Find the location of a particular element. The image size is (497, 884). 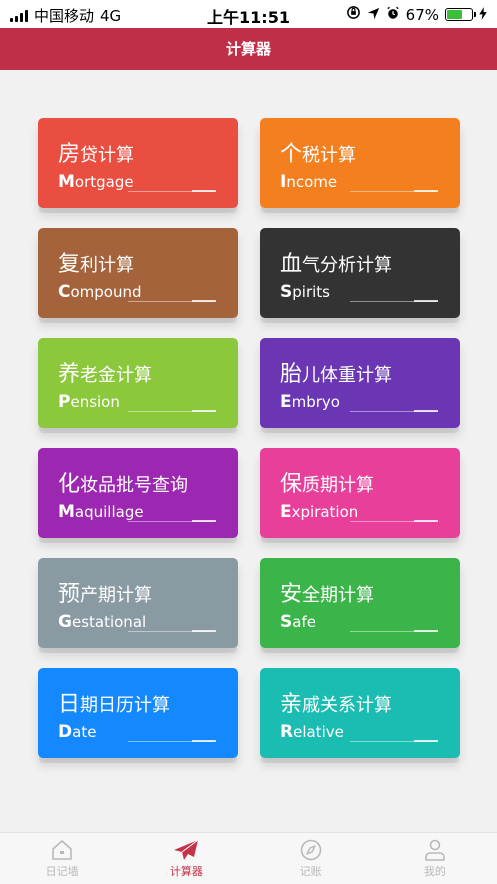

user-icon is located at coordinates (435, 850).